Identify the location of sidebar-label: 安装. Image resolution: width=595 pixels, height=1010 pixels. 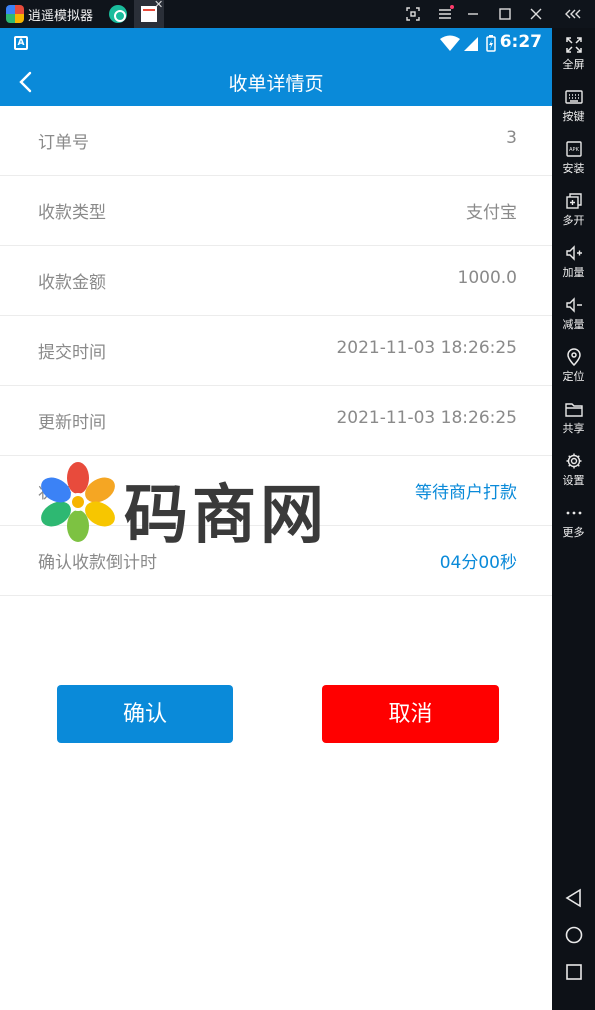
(573, 168).